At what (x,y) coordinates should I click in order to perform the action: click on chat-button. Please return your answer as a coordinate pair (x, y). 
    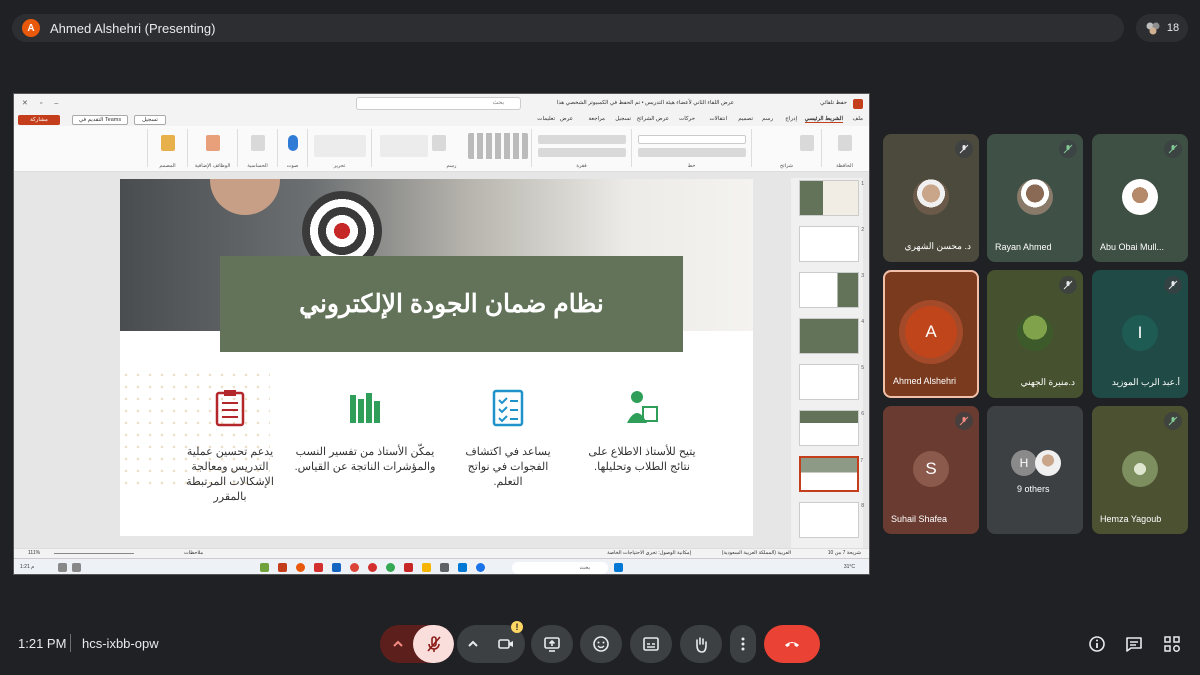
    Looking at the image, I should click on (1134, 644).